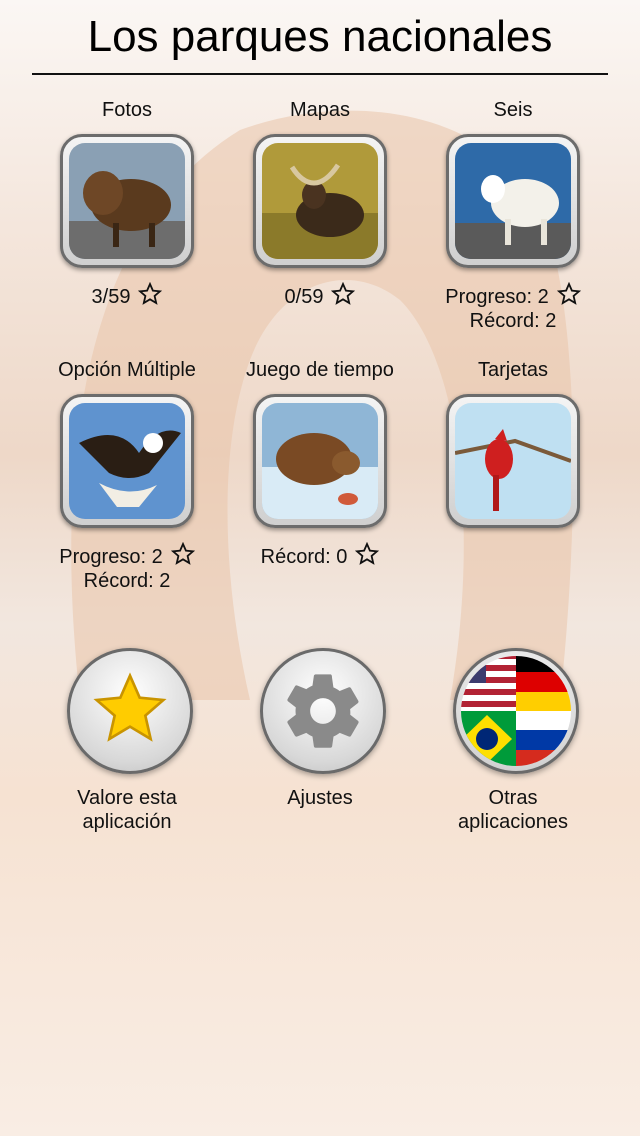 This screenshot has height=1136, width=640. Describe the element at coordinates (127, 810) in the screenshot. I see `rate-app-label: Valore esta aplicación` at that location.